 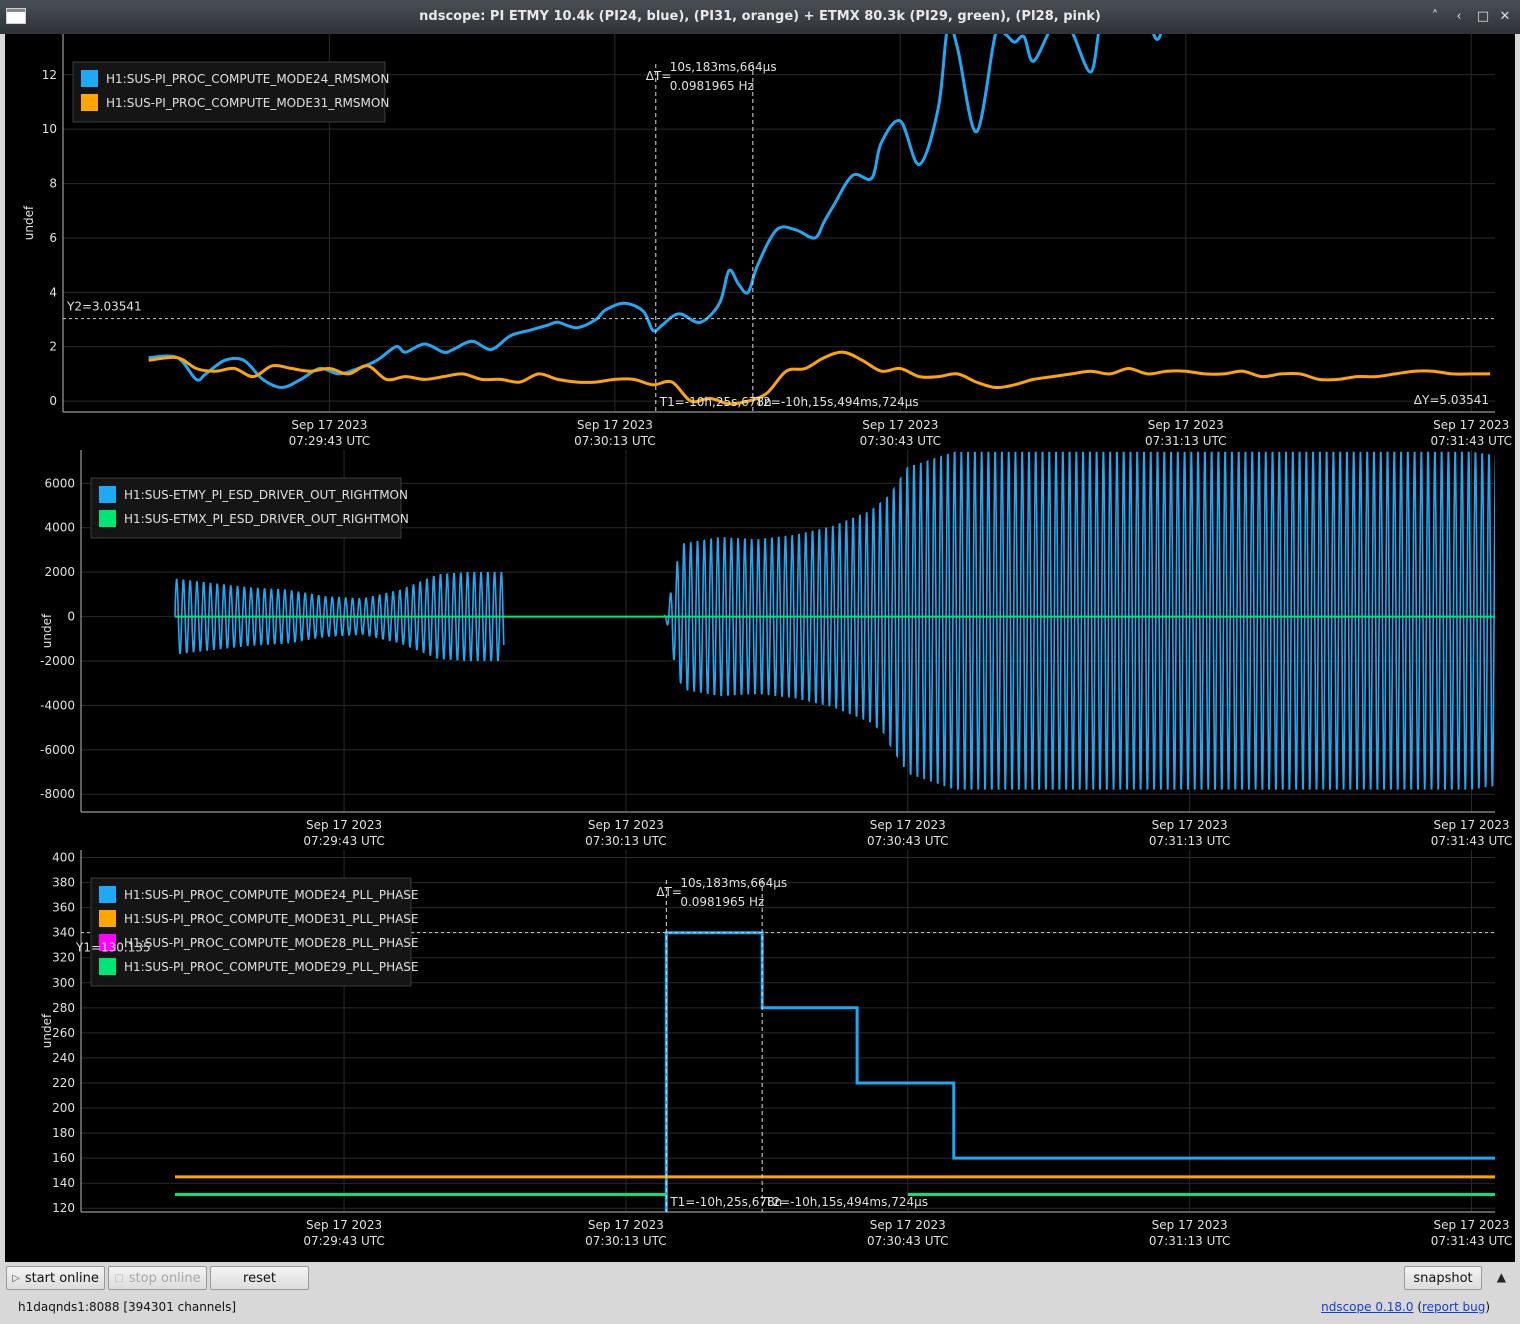 I want to click on y-tick-label: 200, so click(x=63, y=1108).